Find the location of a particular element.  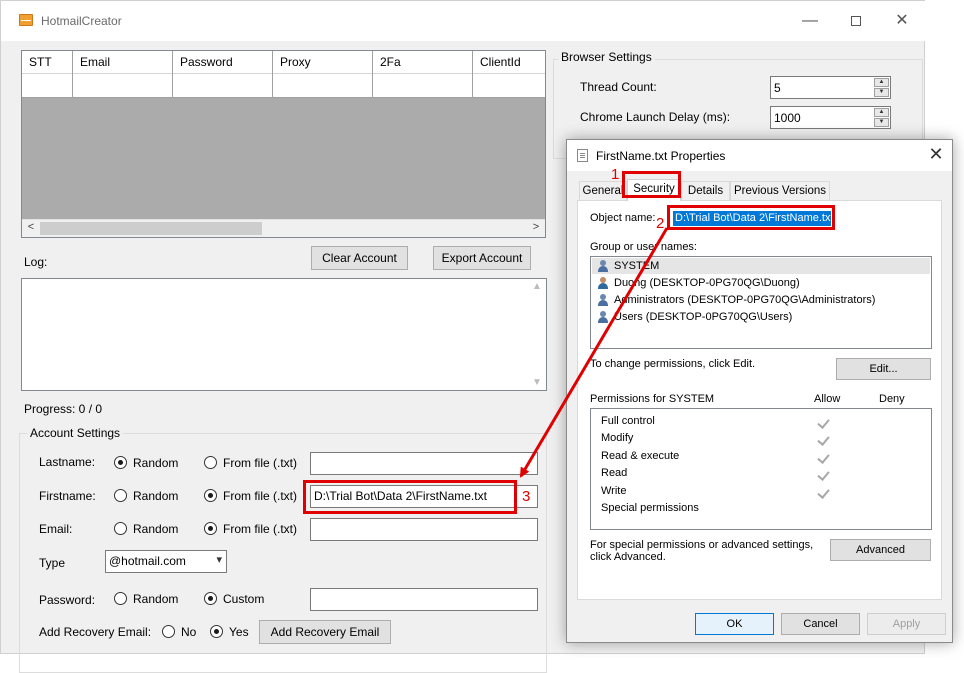

column-header-proxy: Proxy is located at coordinates (323, 62).